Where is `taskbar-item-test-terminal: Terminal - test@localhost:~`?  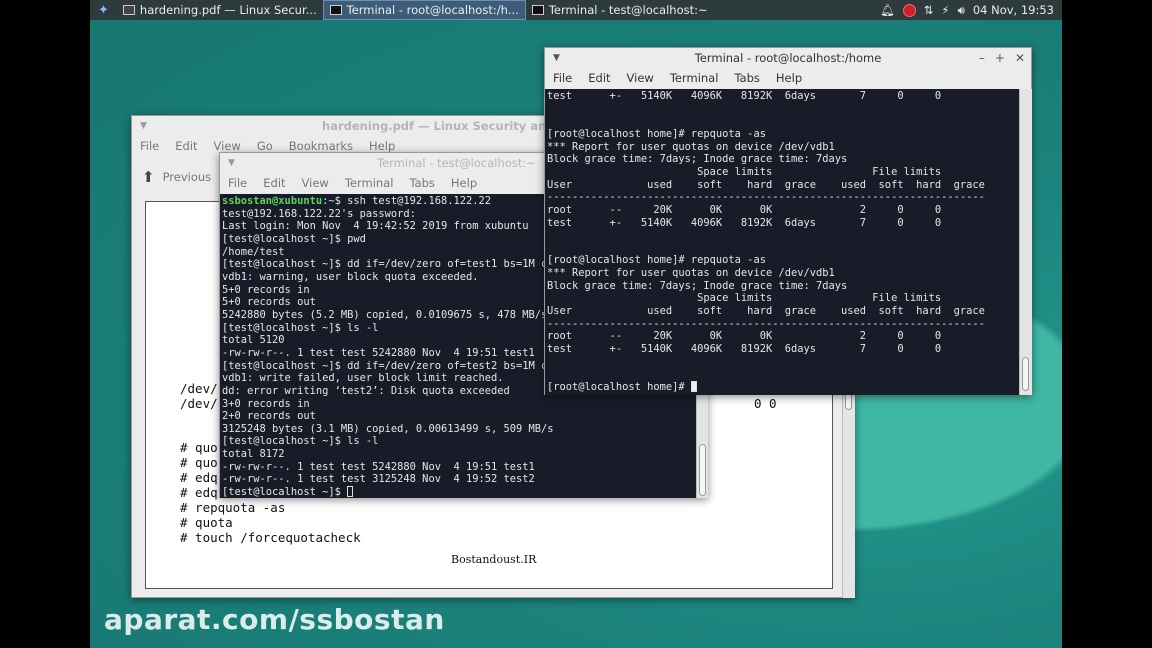
taskbar-item-test-terminal: Terminal - test@localhost:~ is located at coordinates (620, 10).